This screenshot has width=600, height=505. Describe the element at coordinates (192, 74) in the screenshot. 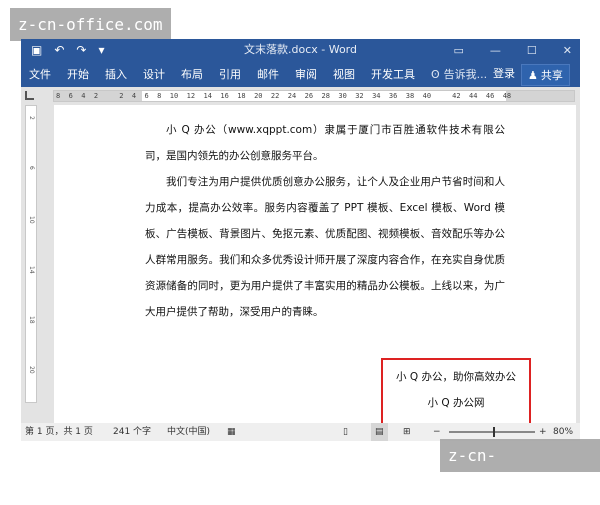

I see `tab-layout: 布局` at that location.